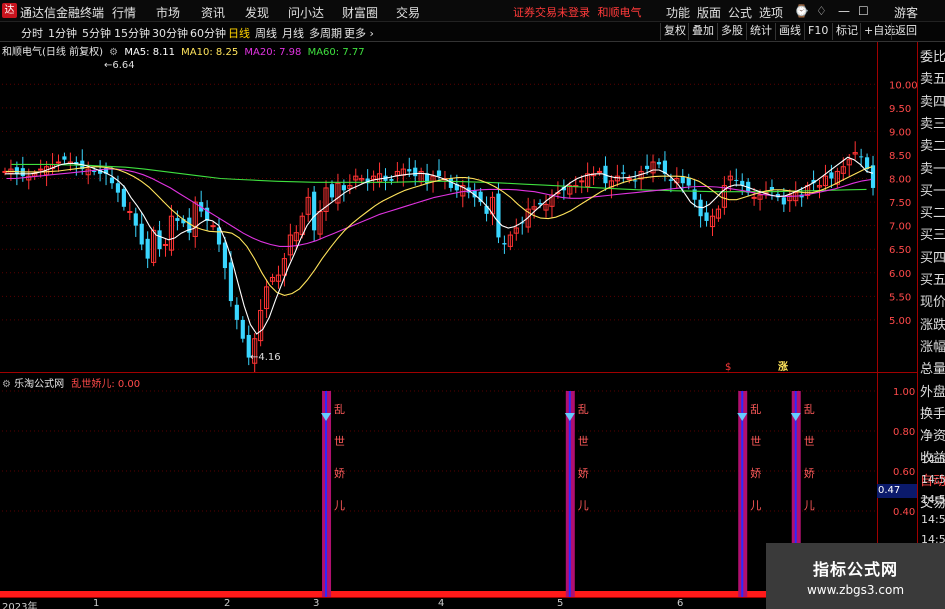  Describe the element at coordinates (62, 33) in the screenshot. I see `period-1min: 1分钟` at that location.